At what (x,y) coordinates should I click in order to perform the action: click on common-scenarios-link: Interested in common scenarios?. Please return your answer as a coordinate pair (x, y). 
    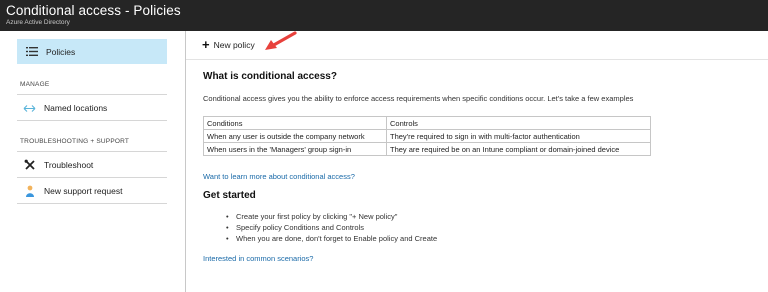
    Looking at the image, I should click on (258, 258).